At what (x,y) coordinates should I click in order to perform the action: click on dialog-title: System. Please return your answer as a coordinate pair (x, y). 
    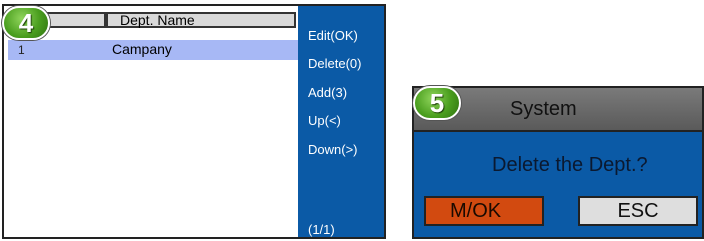
    Looking at the image, I should click on (543, 109).